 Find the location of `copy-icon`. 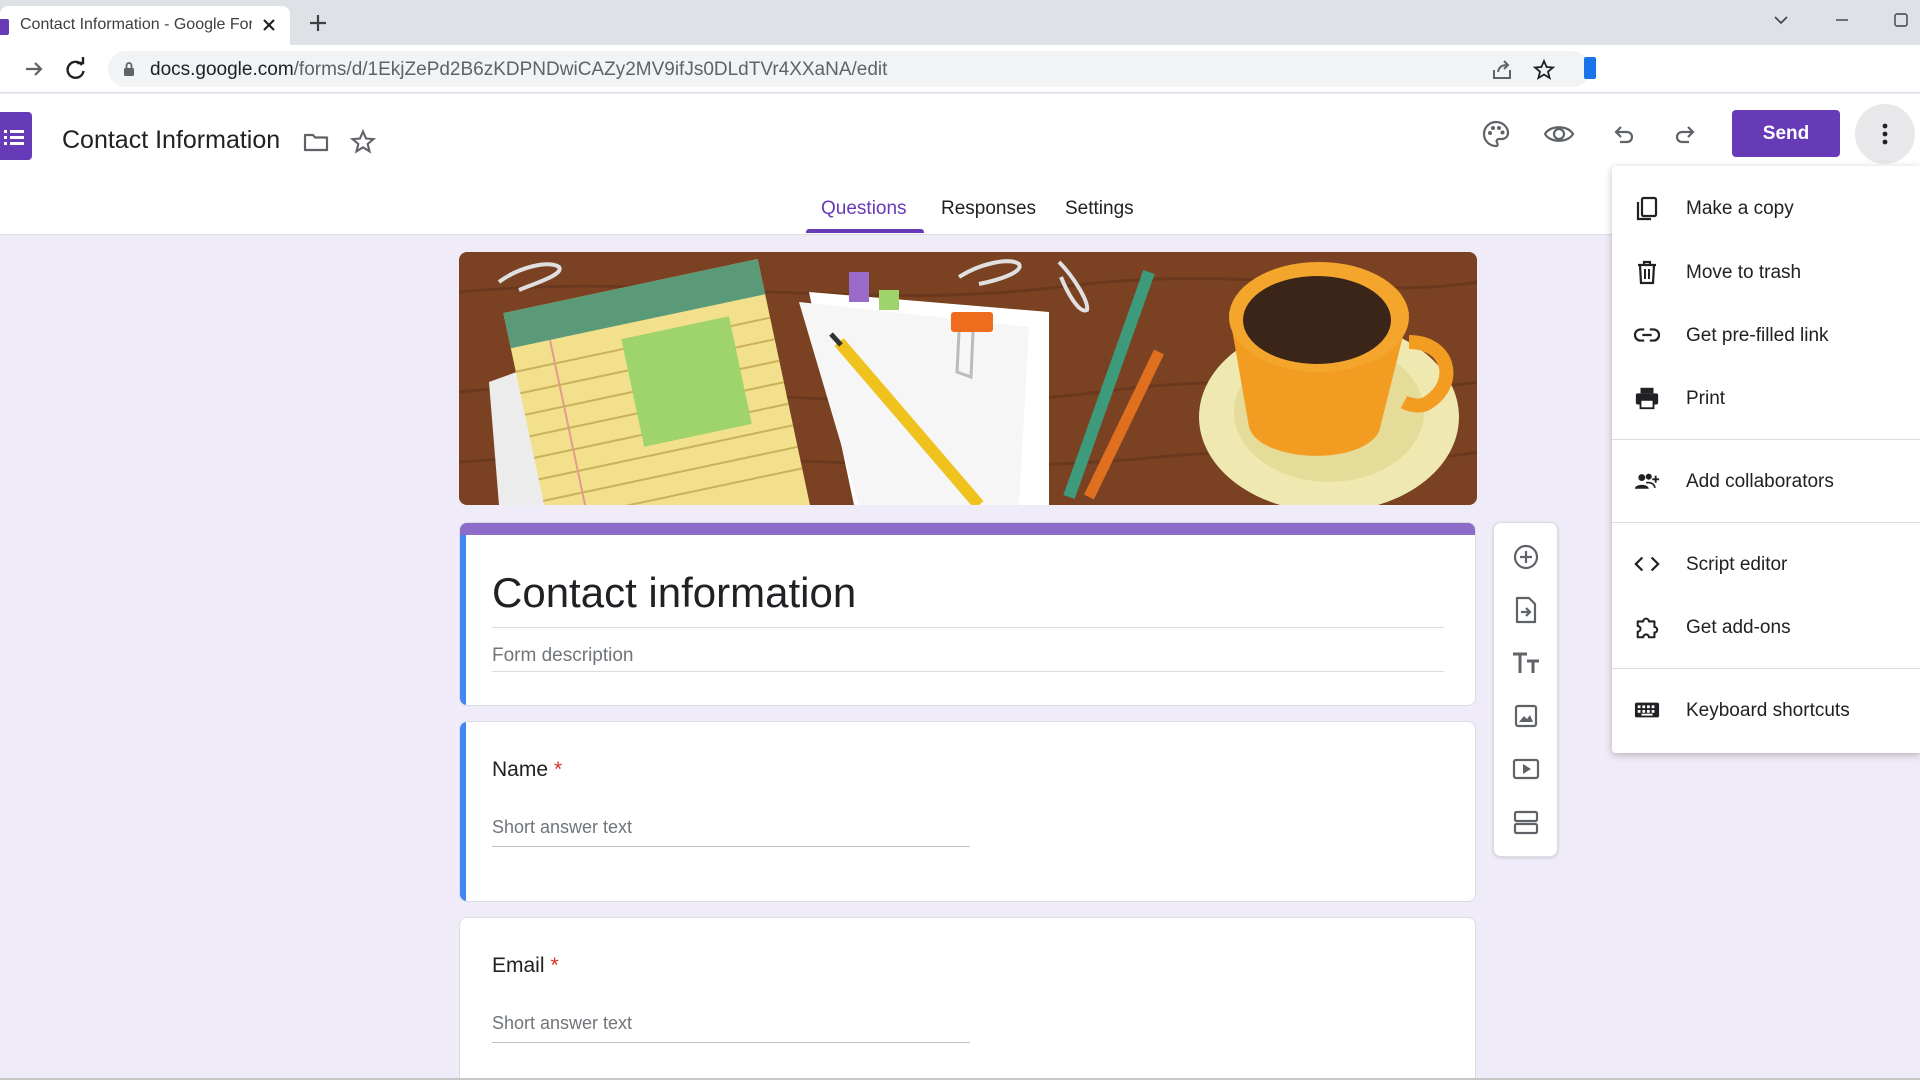

copy-icon is located at coordinates (1647, 208).